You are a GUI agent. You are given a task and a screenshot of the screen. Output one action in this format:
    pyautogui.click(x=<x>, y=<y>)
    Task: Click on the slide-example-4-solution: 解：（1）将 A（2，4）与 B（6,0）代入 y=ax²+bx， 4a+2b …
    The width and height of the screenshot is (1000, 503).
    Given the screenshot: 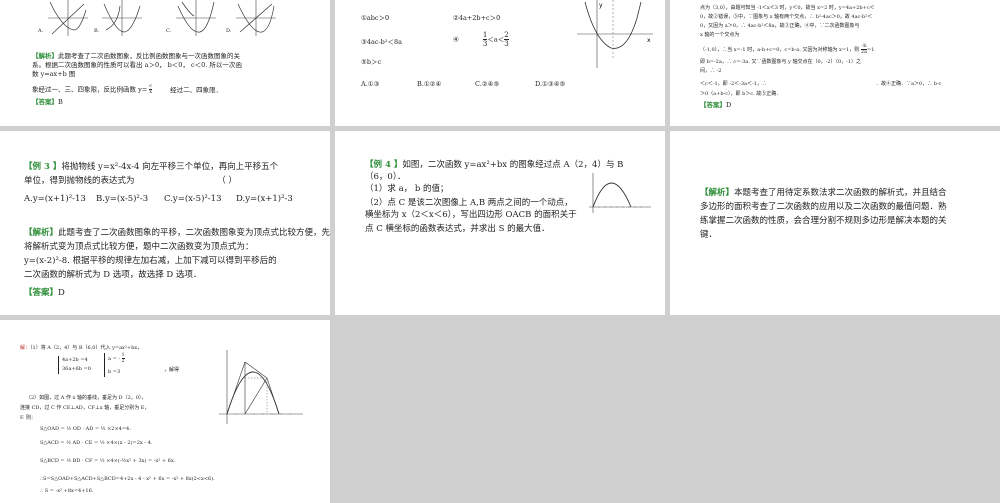 What is the action you would take?
    pyautogui.click(x=165, y=411)
    